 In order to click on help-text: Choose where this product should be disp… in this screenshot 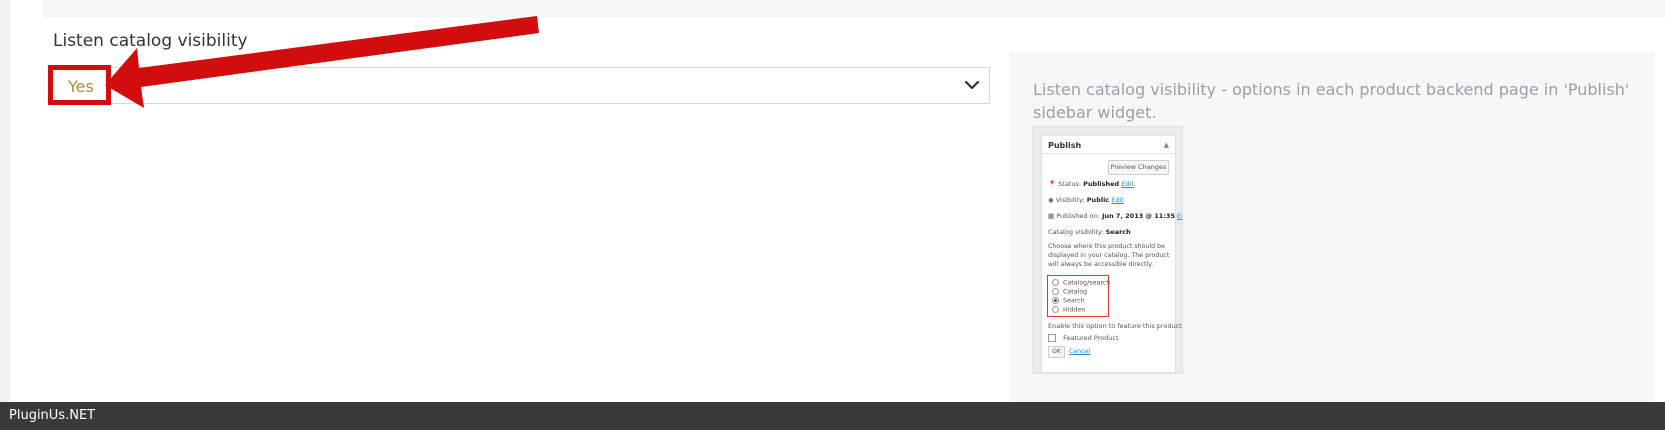, I will do `click(1109, 255)`.